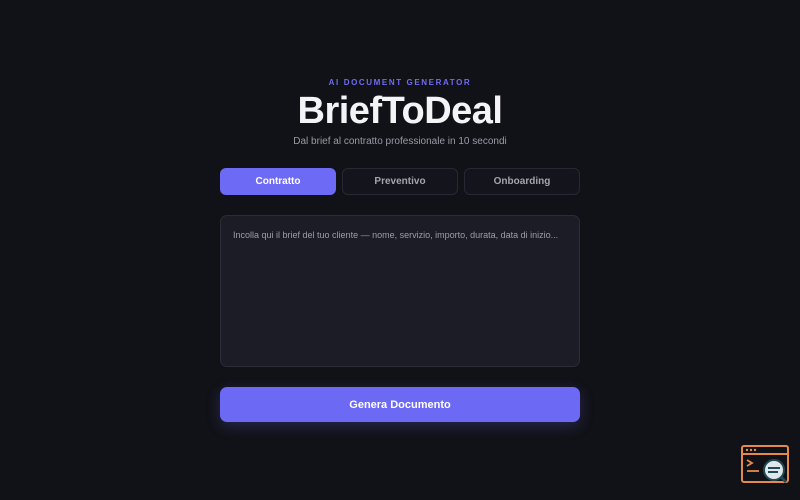 This screenshot has height=500, width=800. I want to click on document-type-tabs: Contratto Preventivo Onboarding, so click(400, 181).